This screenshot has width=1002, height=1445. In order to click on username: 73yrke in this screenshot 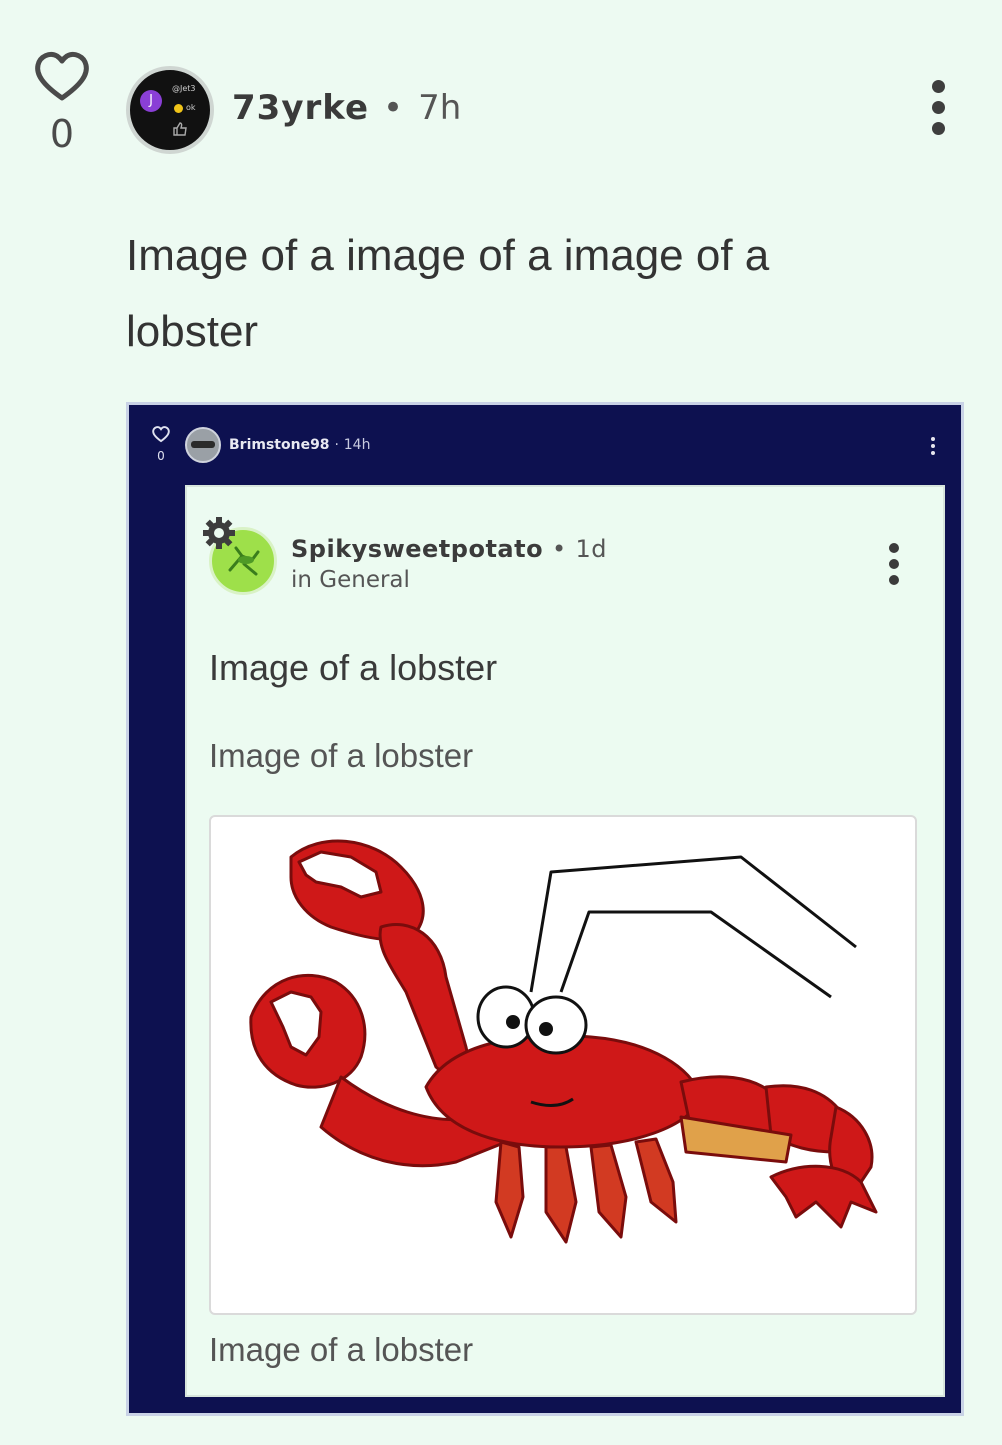, I will do `click(300, 108)`.